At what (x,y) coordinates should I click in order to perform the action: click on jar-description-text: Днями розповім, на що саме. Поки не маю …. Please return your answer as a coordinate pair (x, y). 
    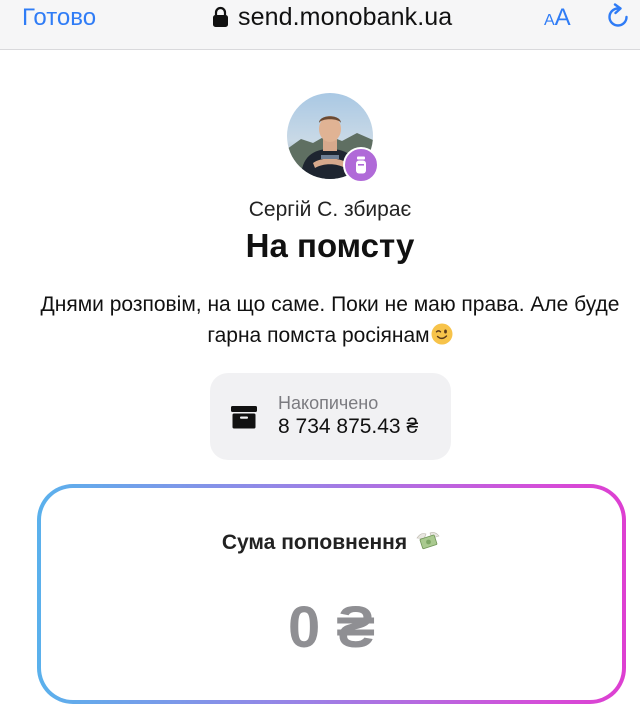
    Looking at the image, I should click on (330, 320).